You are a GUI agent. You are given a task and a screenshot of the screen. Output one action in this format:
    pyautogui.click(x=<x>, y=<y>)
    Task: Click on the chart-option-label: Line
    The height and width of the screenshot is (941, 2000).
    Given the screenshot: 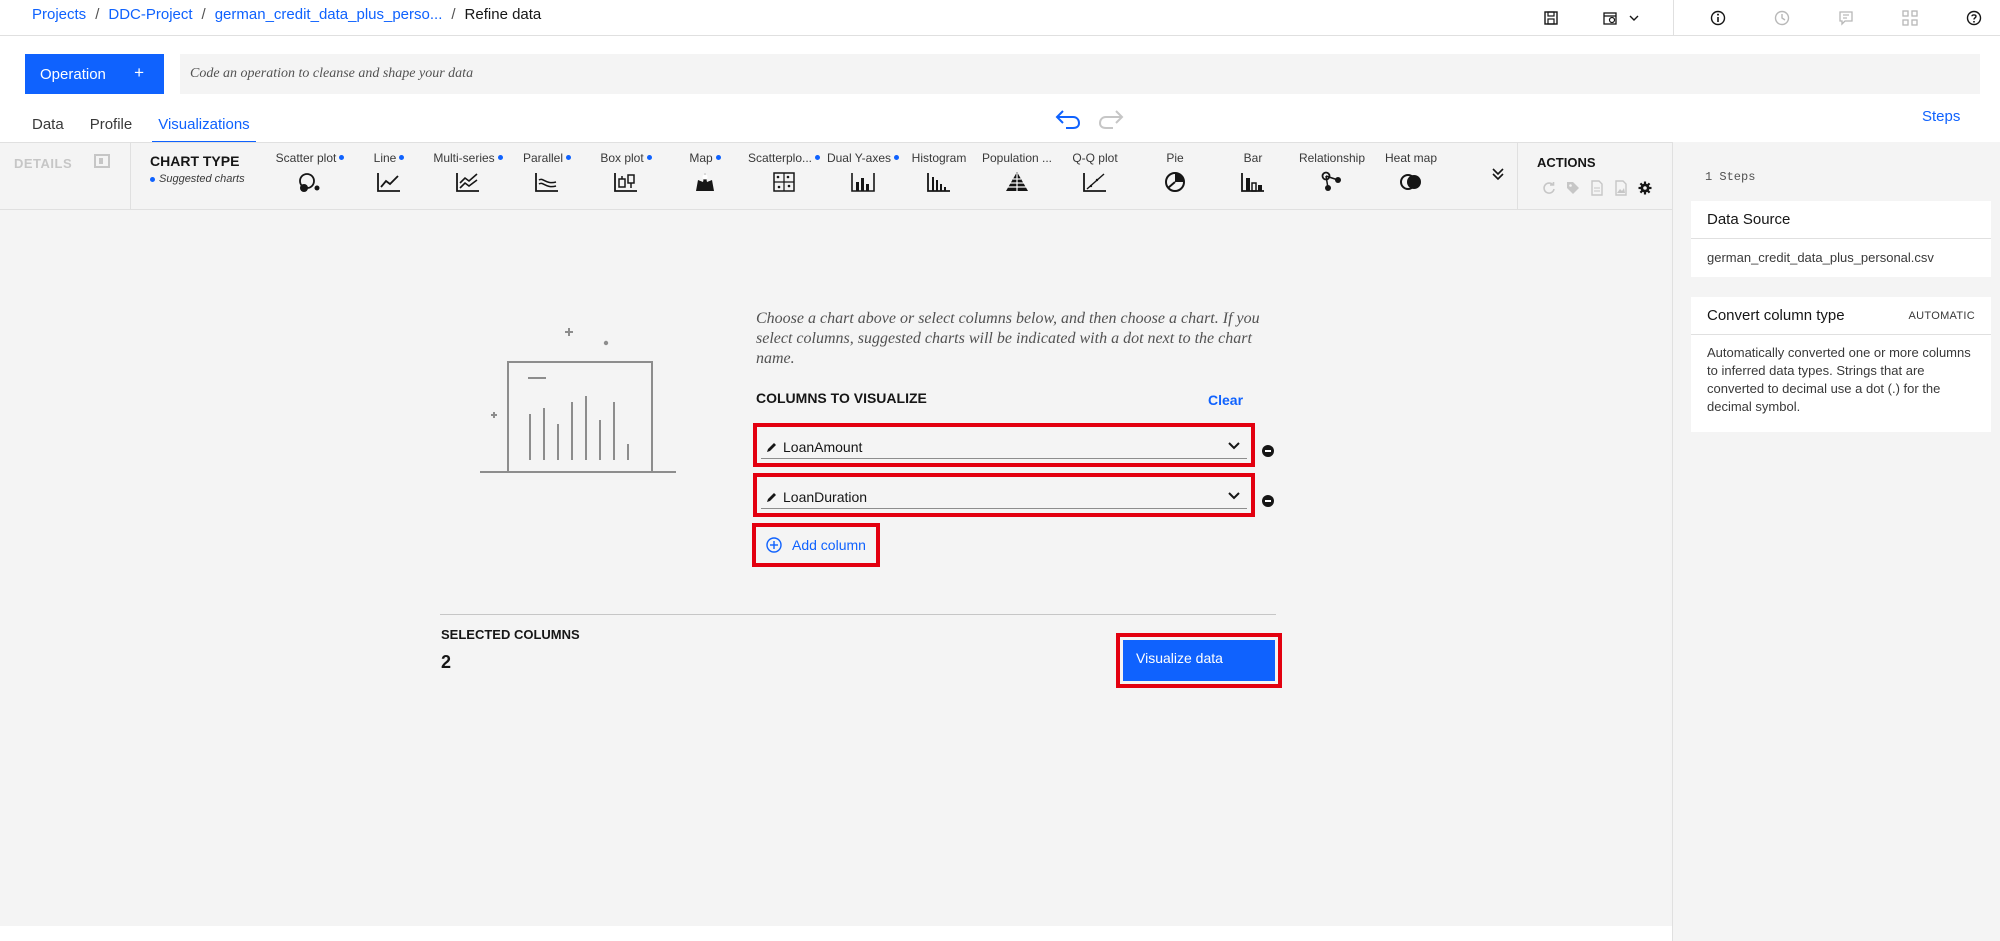 What is the action you would take?
    pyautogui.click(x=385, y=158)
    